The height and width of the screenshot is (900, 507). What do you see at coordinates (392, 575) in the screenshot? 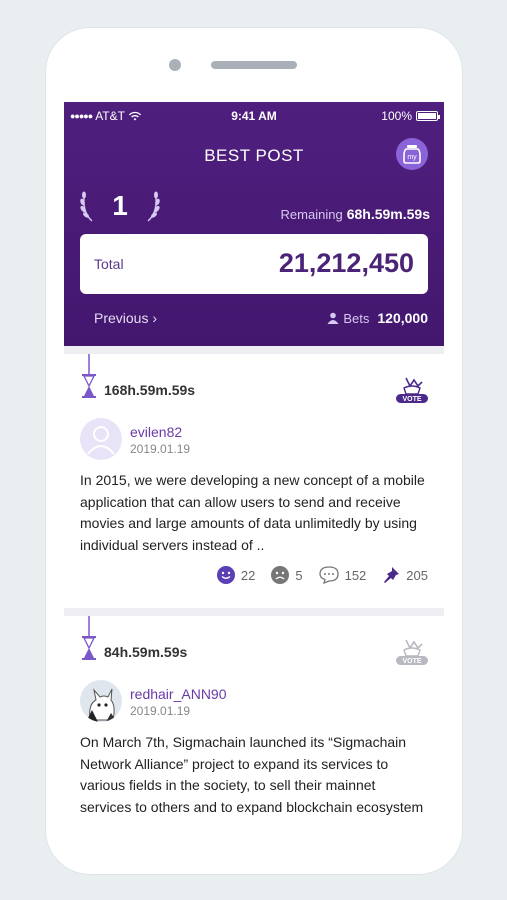
I see `pin-icon` at bounding box center [392, 575].